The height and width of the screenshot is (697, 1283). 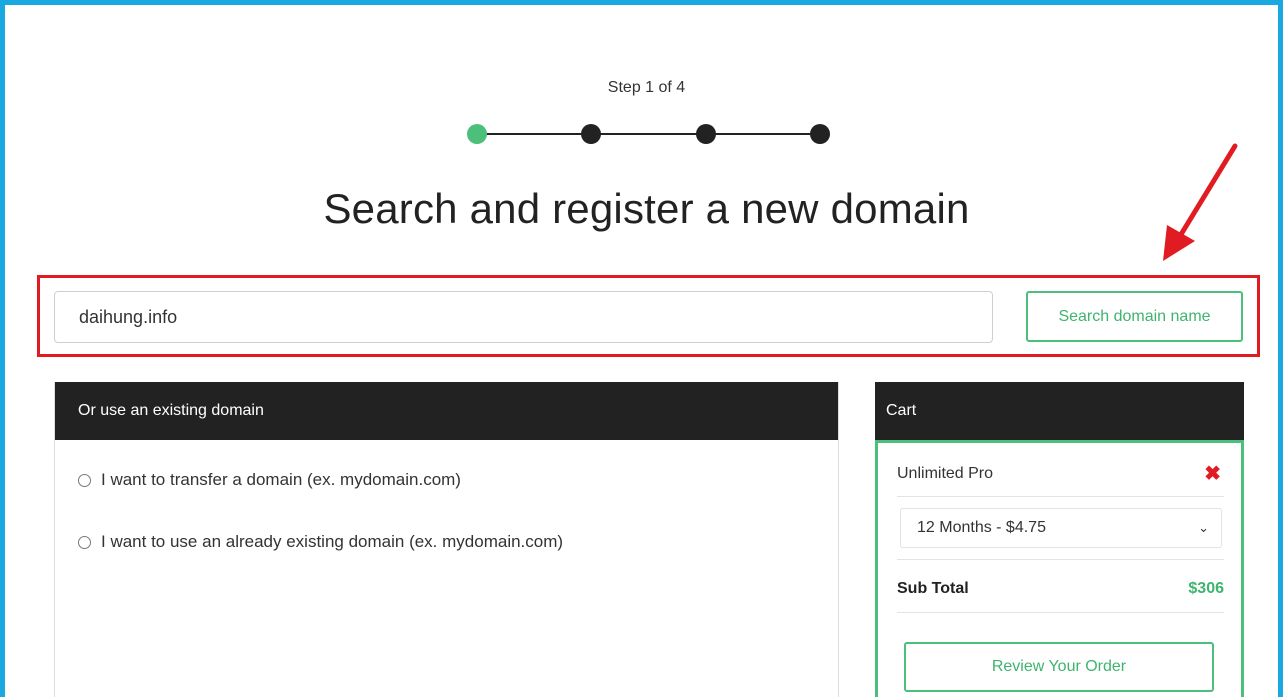 What do you see at coordinates (981, 527) in the screenshot?
I see `billing-cycle-value: 12 Months - $4.75` at bounding box center [981, 527].